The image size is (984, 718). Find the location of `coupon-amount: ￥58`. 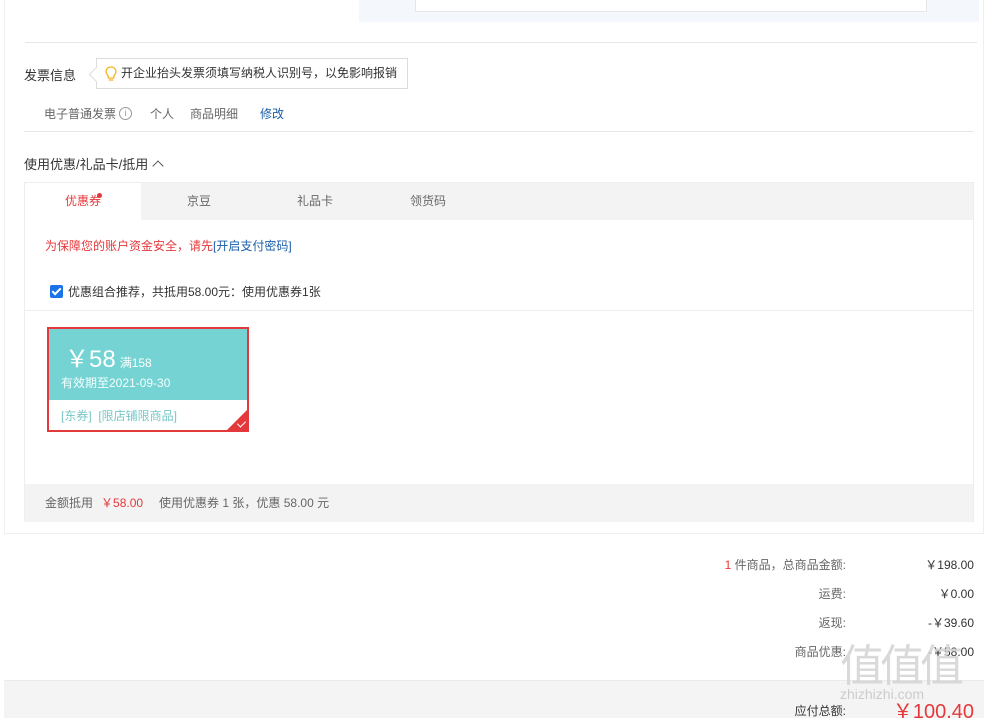

coupon-amount: ￥58 is located at coordinates (90, 359).